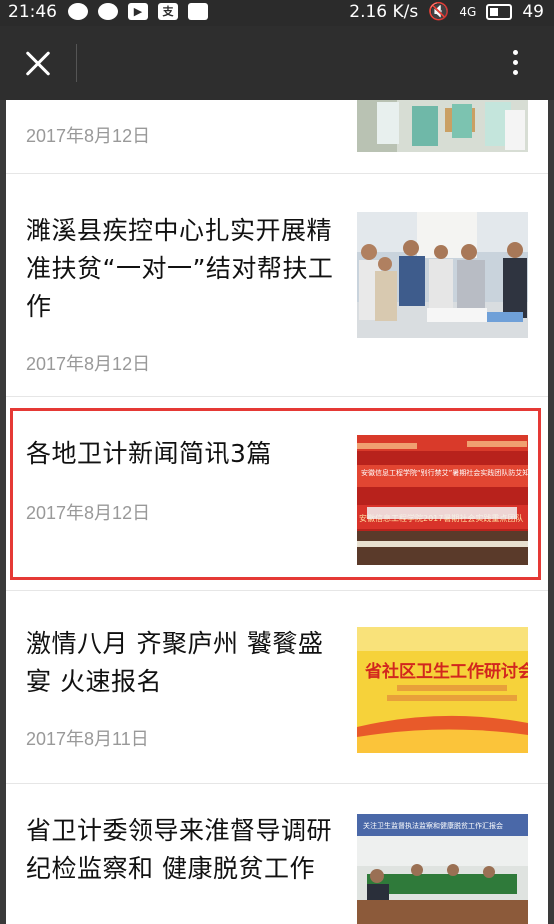  I want to click on thumb-banner-caption: 关注卫生监督执法监察和健康脱贫工作汇报会, so click(433, 825).